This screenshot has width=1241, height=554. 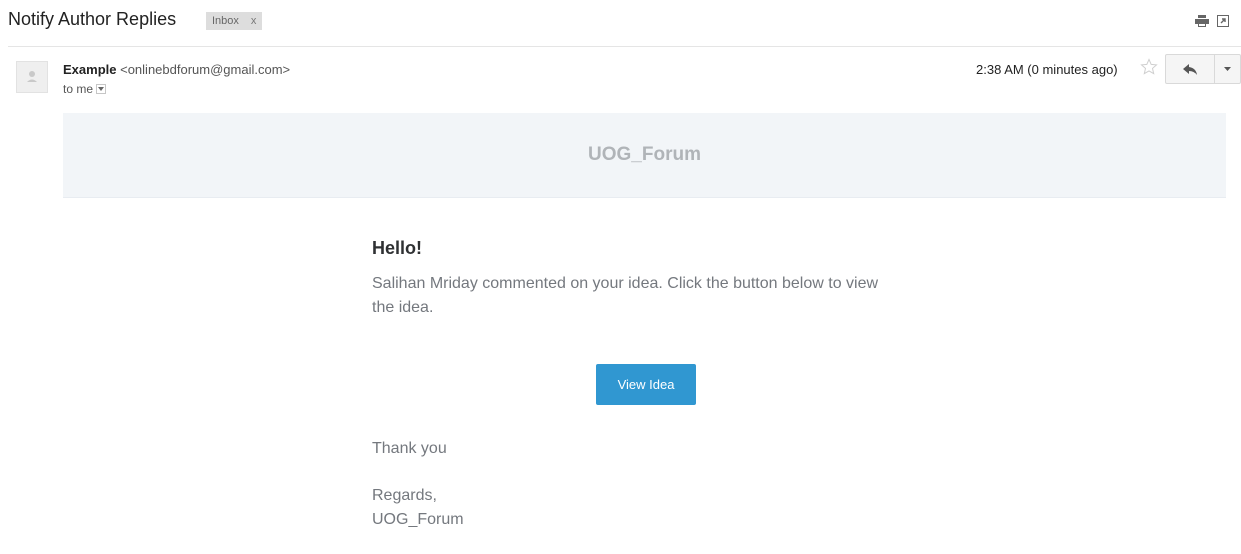 I want to click on view-idea-button: View Idea, so click(x=646, y=384).